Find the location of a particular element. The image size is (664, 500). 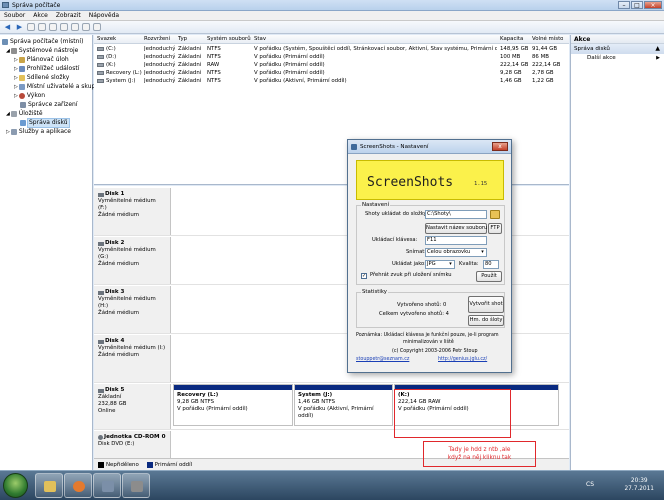

save-folder-label: Shoty ukládat do složky: is located at coordinates (396, 214).